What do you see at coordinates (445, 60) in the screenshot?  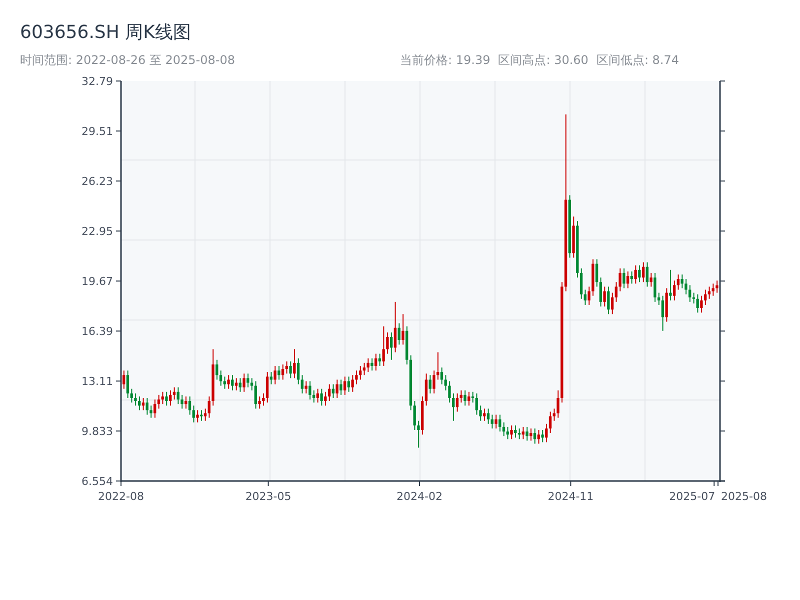 I see `price-stat: 当前价格: 19.39` at bounding box center [445, 60].